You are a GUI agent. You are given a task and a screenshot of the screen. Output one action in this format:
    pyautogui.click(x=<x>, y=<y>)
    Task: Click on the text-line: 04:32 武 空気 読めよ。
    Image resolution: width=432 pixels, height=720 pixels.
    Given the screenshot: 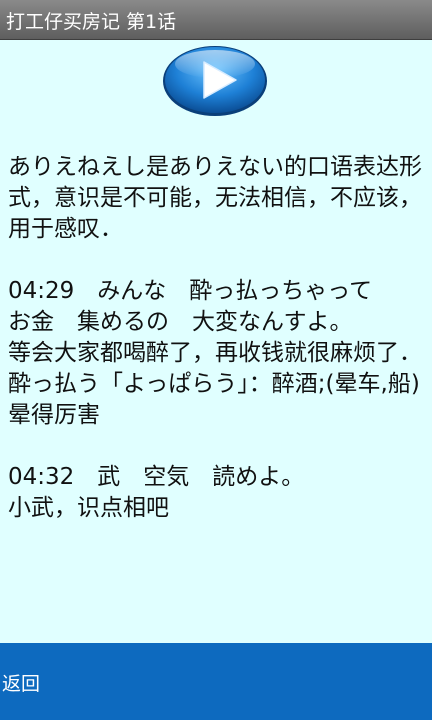 What is the action you would take?
    pyautogui.click(x=156, y=477)
    